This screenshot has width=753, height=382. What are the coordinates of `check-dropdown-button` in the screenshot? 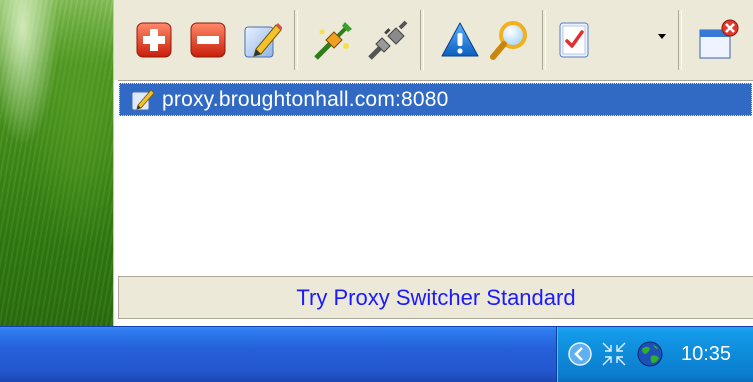 It's located at (582, 40).